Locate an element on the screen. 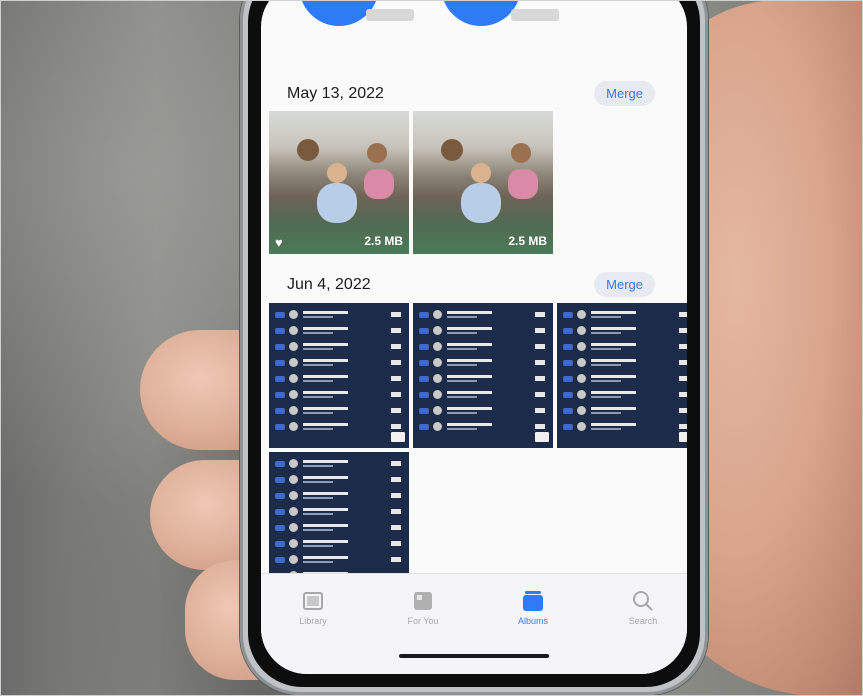 The height and width of the screenshot is (696, 863). thumbnail-blue-circle is located at coordinates (481, 13).